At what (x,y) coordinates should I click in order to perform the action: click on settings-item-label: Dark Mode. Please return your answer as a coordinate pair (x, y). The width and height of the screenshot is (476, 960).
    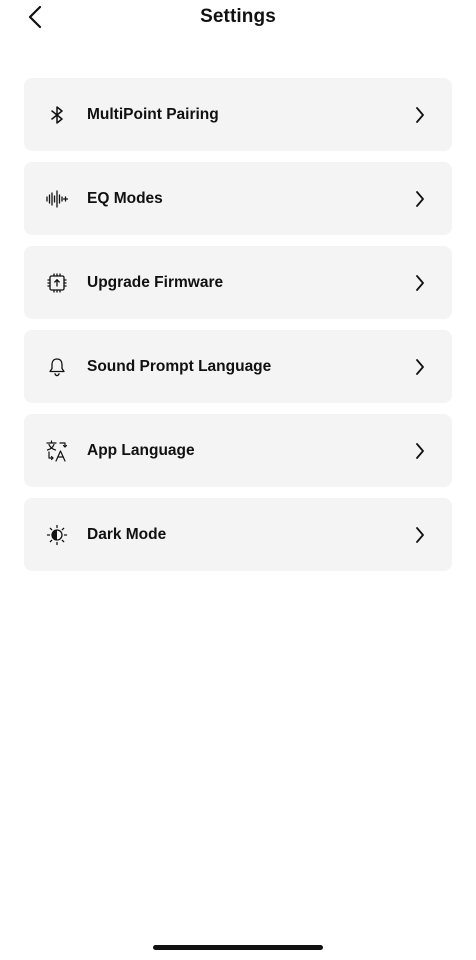
    Looking at the image, I should click on (127, 534).